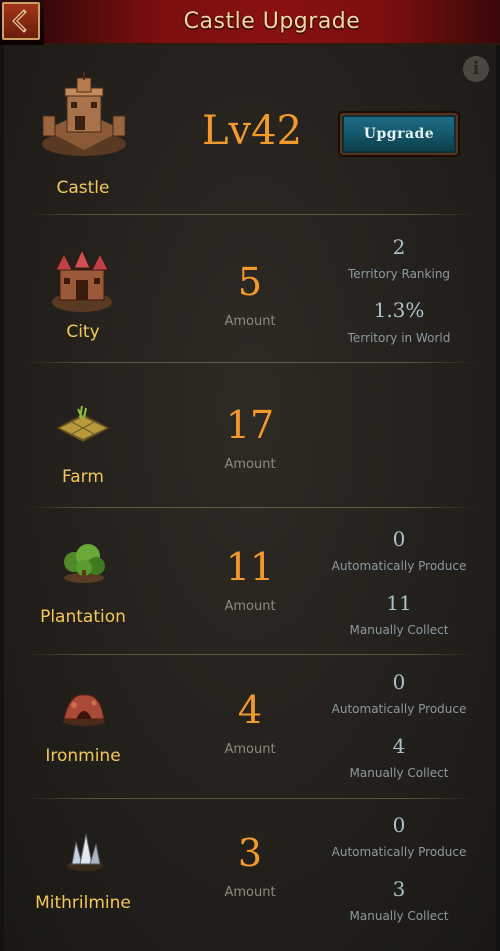 Image resolution: width=500 pixels, height=951 pixels. I want to click on mithrilmine-name: Mithrilmine, so click(83, 903).